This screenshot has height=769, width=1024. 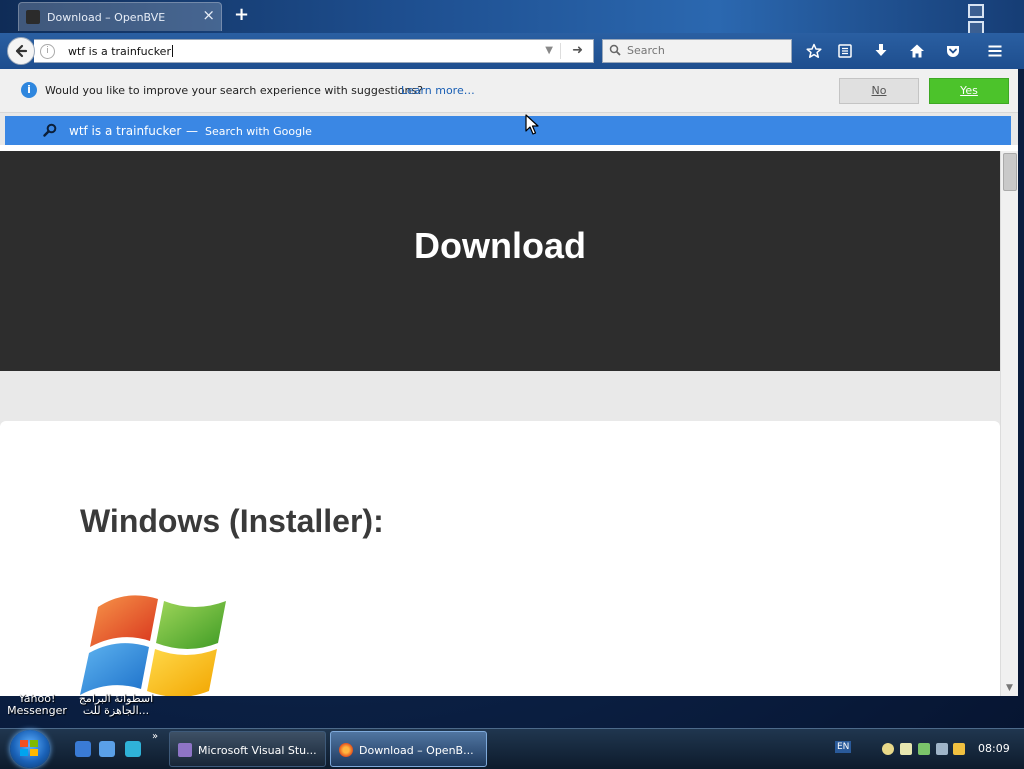 I want to click on star-bookmark-icon, so click(x=814, y=50).